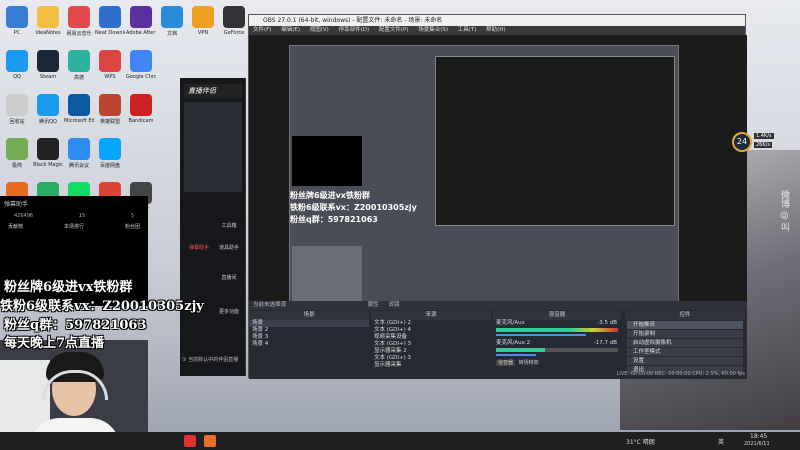 This screenshot has height=450, width=800. What do you see at coordinates (431, 323) in the screenshot?
I see `source-item: 文本 (GDI+) 2` at bounding box center [431, 323].